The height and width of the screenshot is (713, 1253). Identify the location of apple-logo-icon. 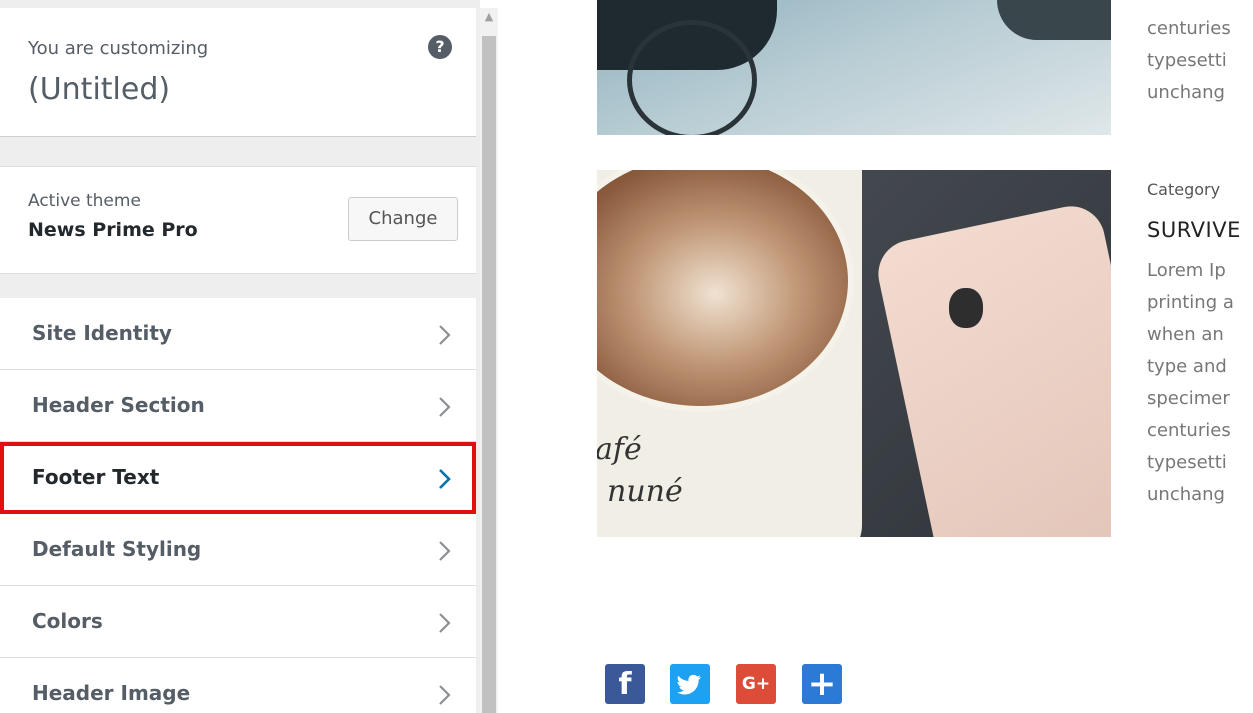
(966, 308).